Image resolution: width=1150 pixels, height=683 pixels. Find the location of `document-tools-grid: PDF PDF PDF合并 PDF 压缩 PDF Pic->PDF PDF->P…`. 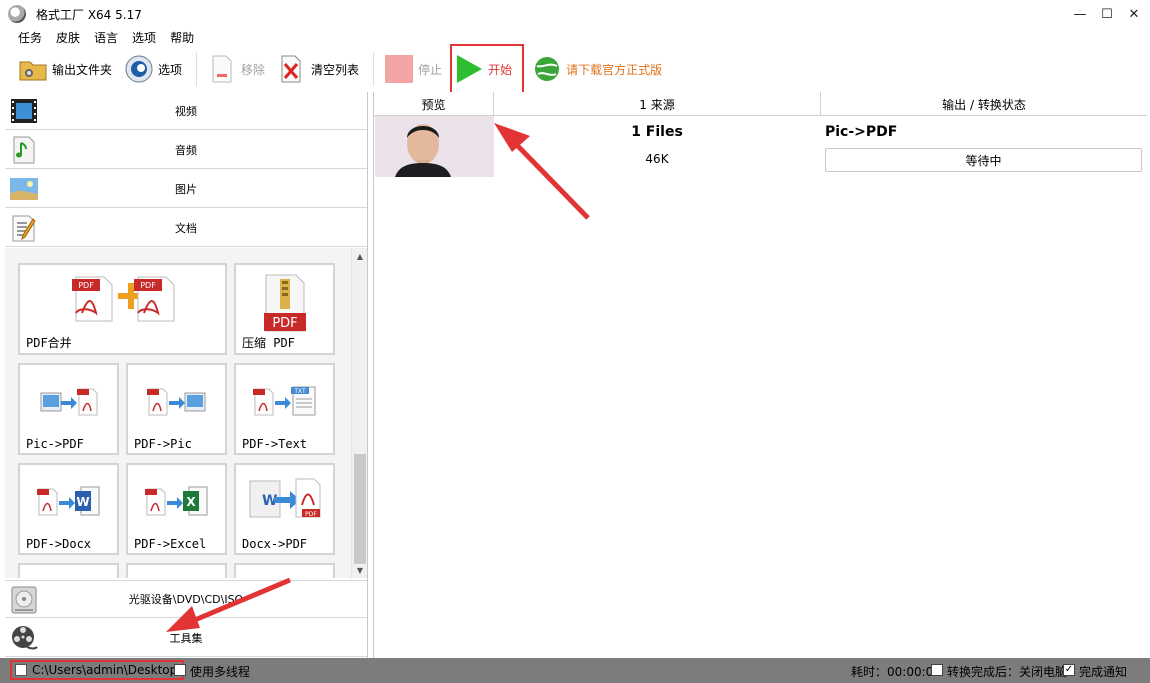

document-tools-grid: PDF PDF PDF合并 PDF 压缩 PDF Pic->PDF PDF->P… is located at coordinates (178, 413).